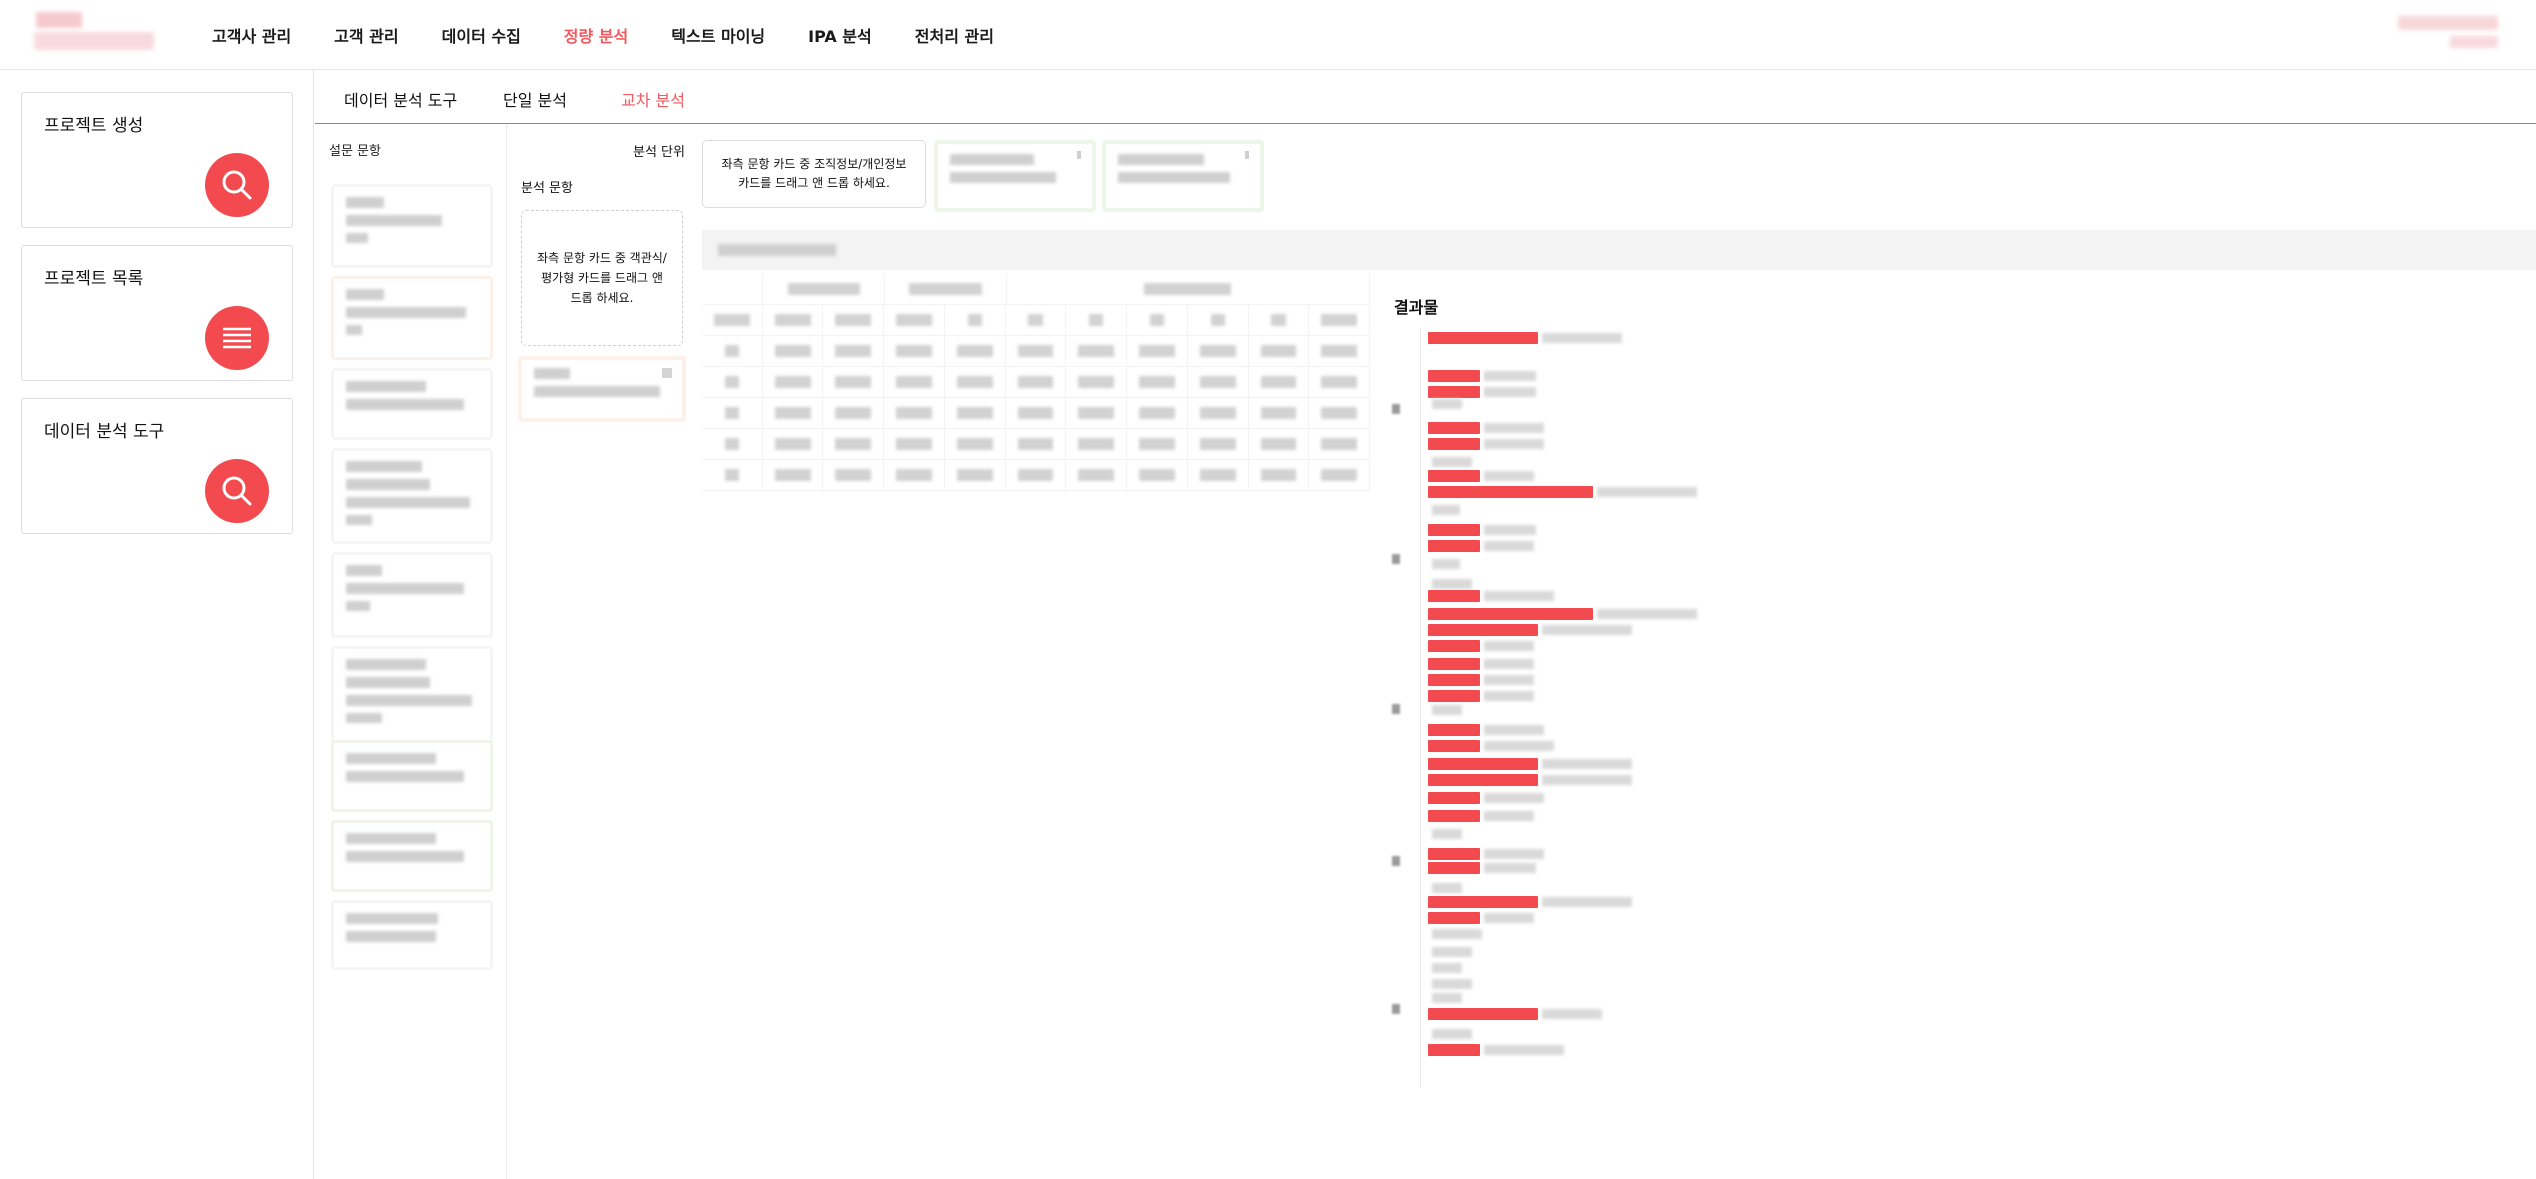 This screenshot has width=2536, height=1179. What do you see at coordinates (237, 338) in the screenshot?
I see `project-list-button` at bounding box center [237, 338].